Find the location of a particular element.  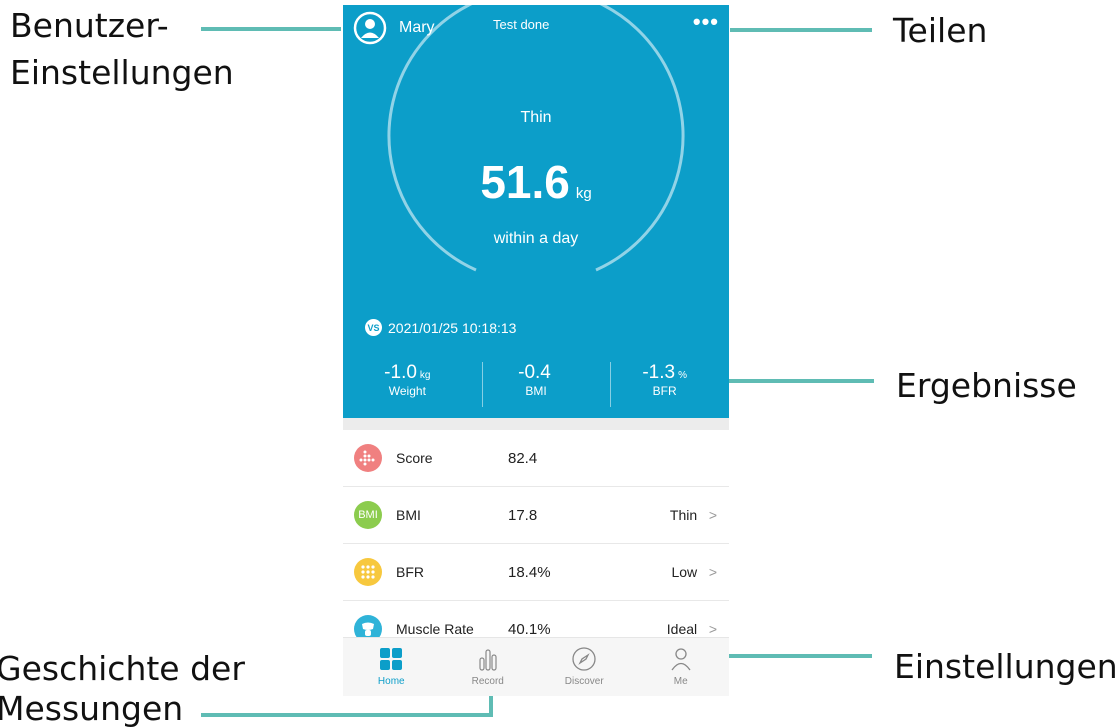

metric-level: Thin > is located at coordinates (693, 515).